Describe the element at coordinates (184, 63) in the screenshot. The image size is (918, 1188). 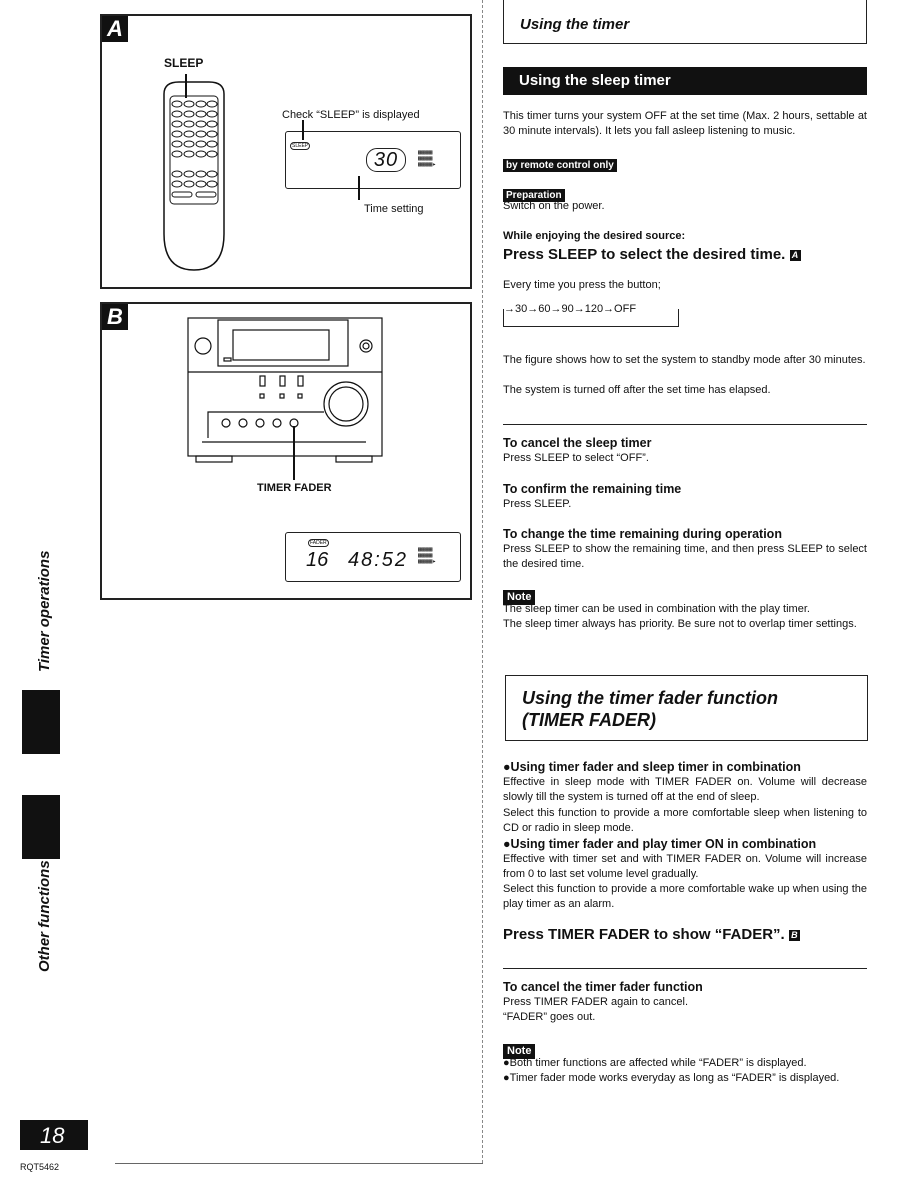
I see `sleep-button-label: SLEEP` at that location.